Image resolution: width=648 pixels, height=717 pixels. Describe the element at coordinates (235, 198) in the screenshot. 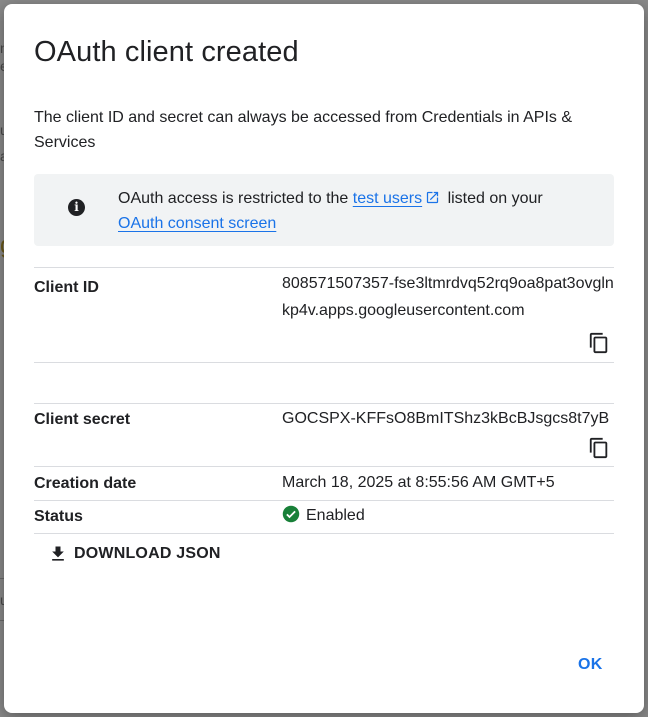

I see `notice-text-before: OAuth access is restricted to the` at that location.